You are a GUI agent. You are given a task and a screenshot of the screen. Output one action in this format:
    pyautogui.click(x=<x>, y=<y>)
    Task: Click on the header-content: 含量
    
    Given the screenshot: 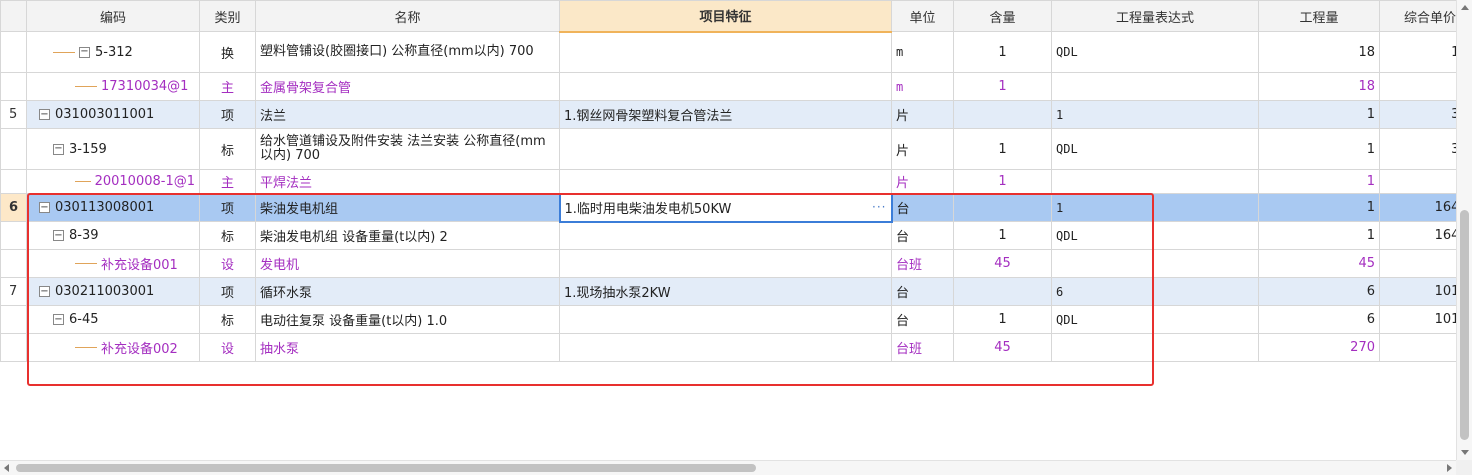 What is the action you would take?
    pyautogui.click(x=1002, y=16)
    